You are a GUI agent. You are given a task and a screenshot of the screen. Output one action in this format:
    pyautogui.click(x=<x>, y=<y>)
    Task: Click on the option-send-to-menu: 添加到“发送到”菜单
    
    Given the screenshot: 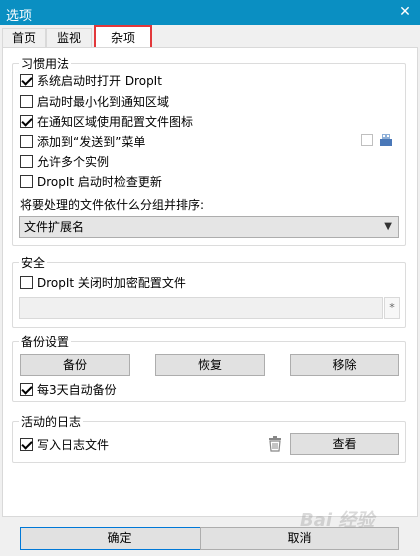 What is the action you would take?
    pyautogui.click(x=82, y=141)
    